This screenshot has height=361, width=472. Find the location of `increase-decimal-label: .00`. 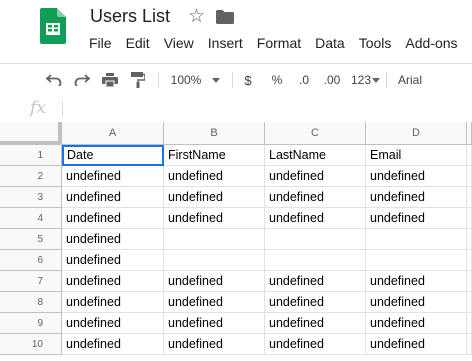

increase-decimal-label: .00 is located at coordinates (332, 80).